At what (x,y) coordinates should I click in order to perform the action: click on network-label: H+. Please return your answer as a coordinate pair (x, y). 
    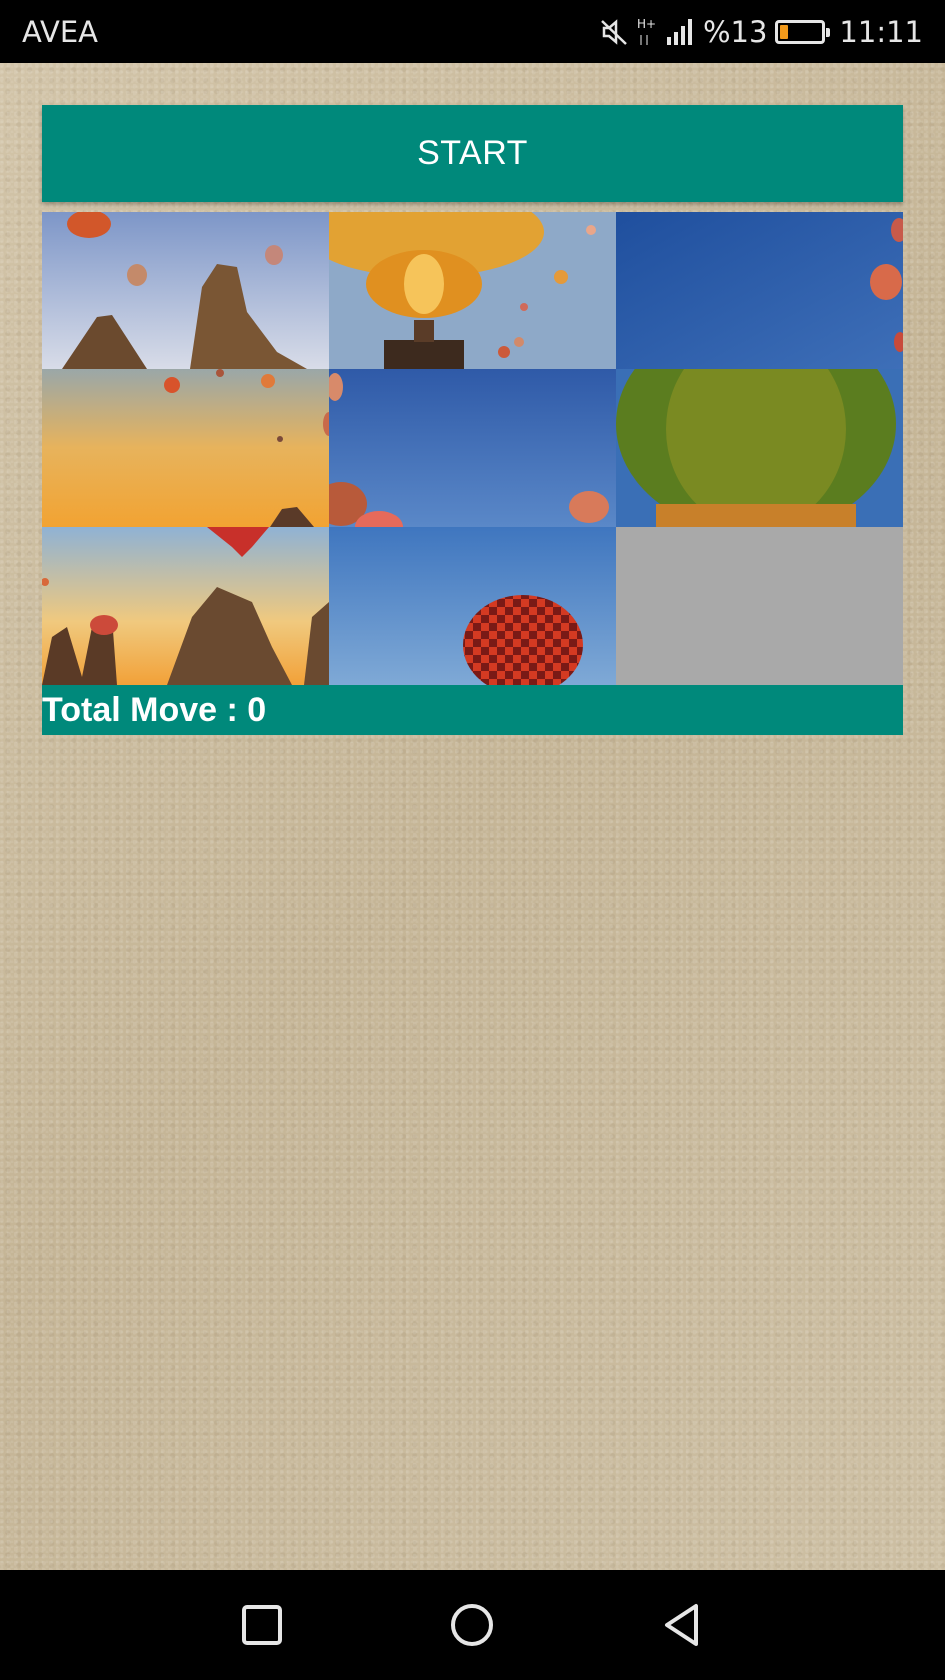
    Looking at the image, I should click on (646, 24).